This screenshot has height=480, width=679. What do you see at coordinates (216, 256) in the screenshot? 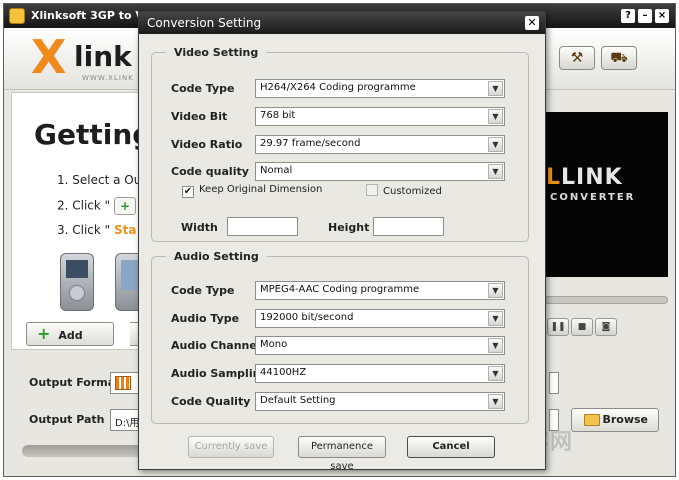
I see `audio-setting-legend: Audio Setting` at bounding box center [216, 256].